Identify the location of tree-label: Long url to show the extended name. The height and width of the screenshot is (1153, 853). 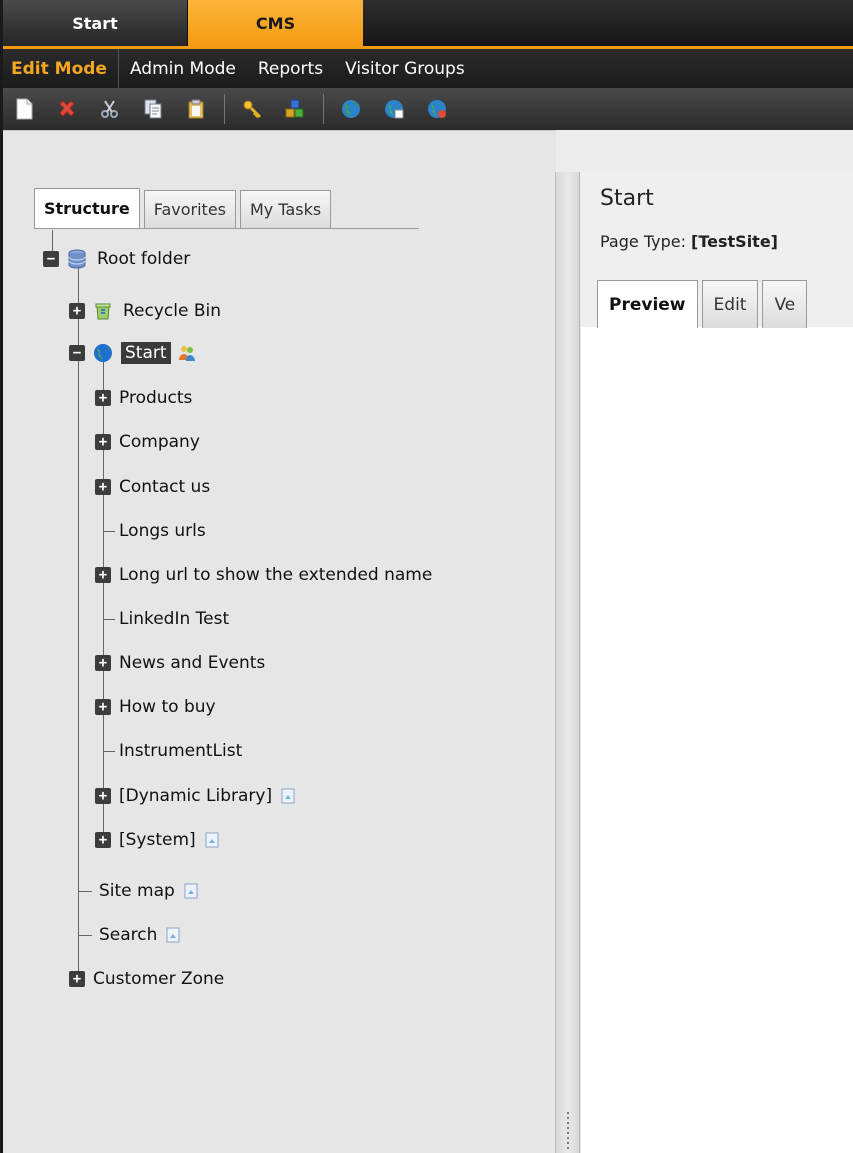
(276, 575).